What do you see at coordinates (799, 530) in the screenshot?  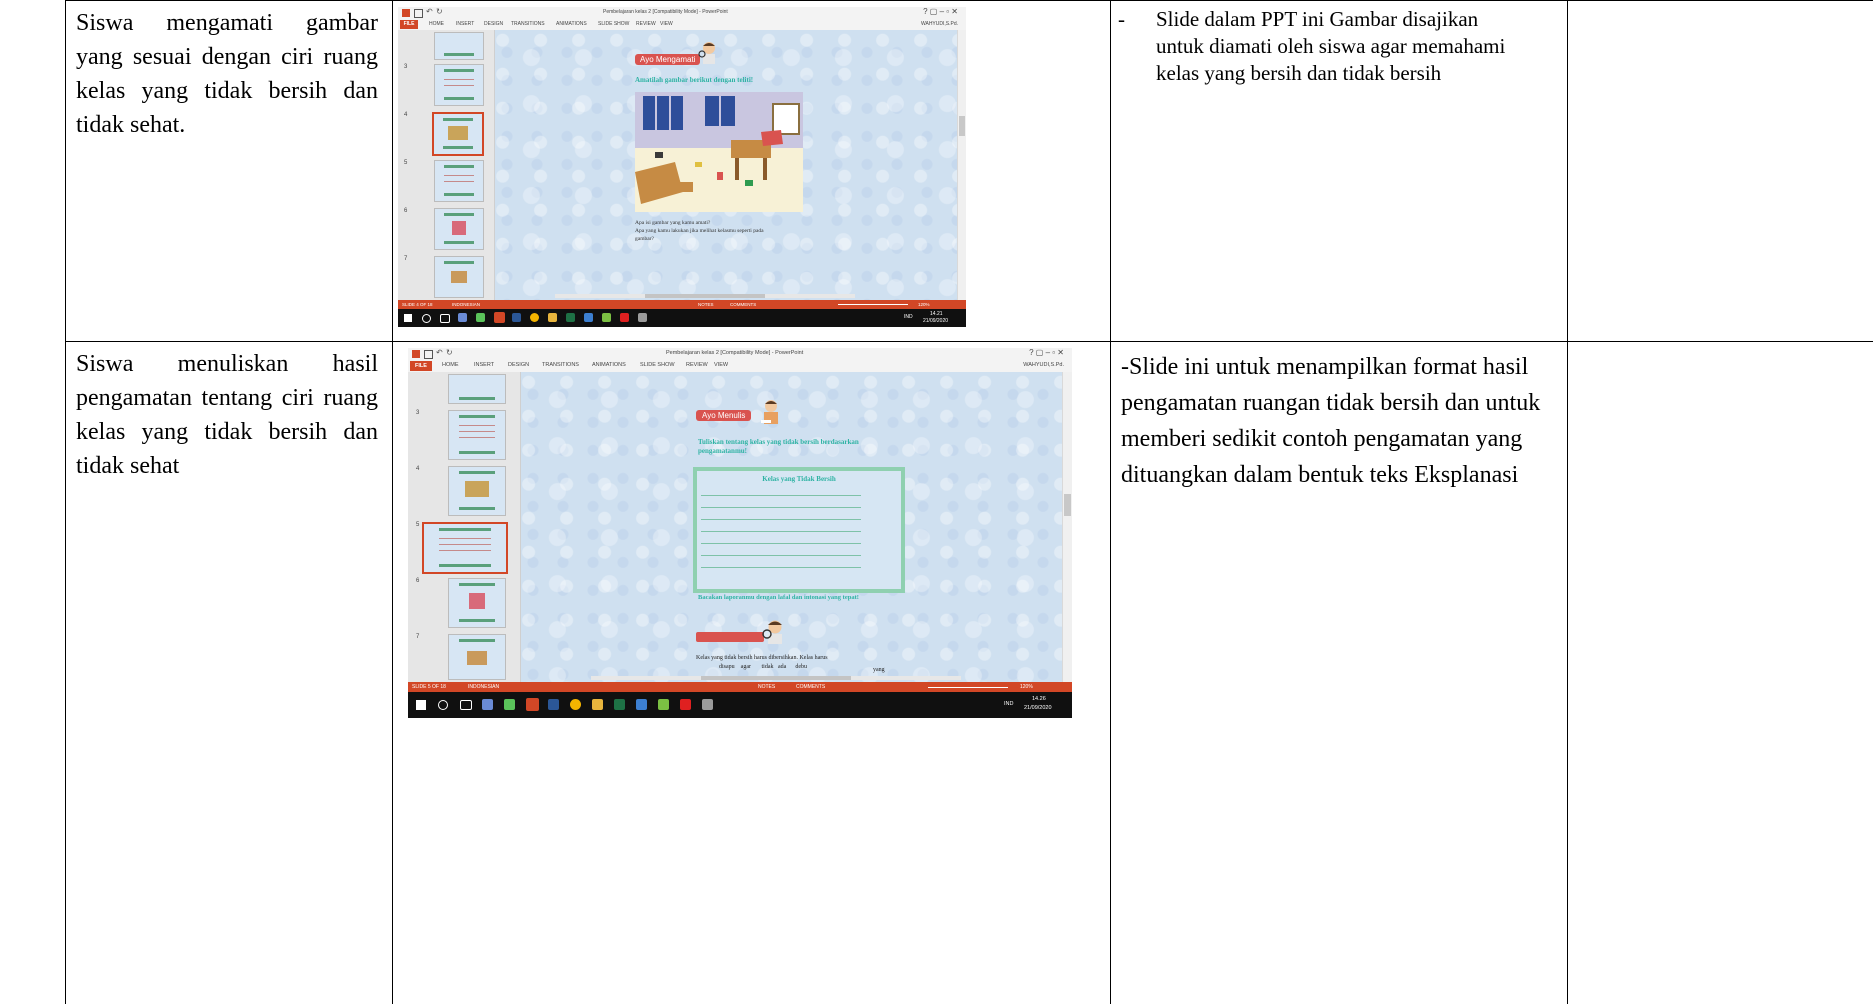 I see `writing-box: Kelas yang Tidak Bersih` at bounding box center [799, 530].